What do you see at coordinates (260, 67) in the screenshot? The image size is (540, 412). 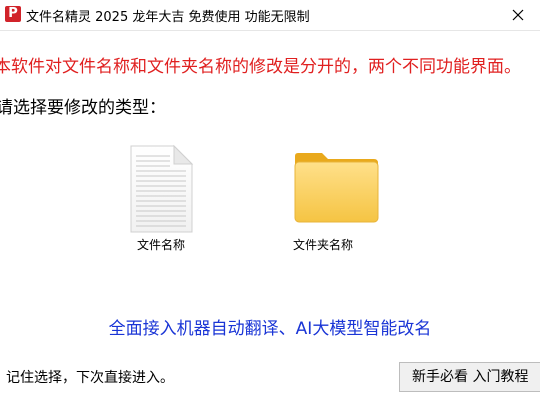 I see `notice-text: 本软件对文件名称和文件夹名称的修改是分开的，两个不同功能界面。` at bounding box center [260, 67].